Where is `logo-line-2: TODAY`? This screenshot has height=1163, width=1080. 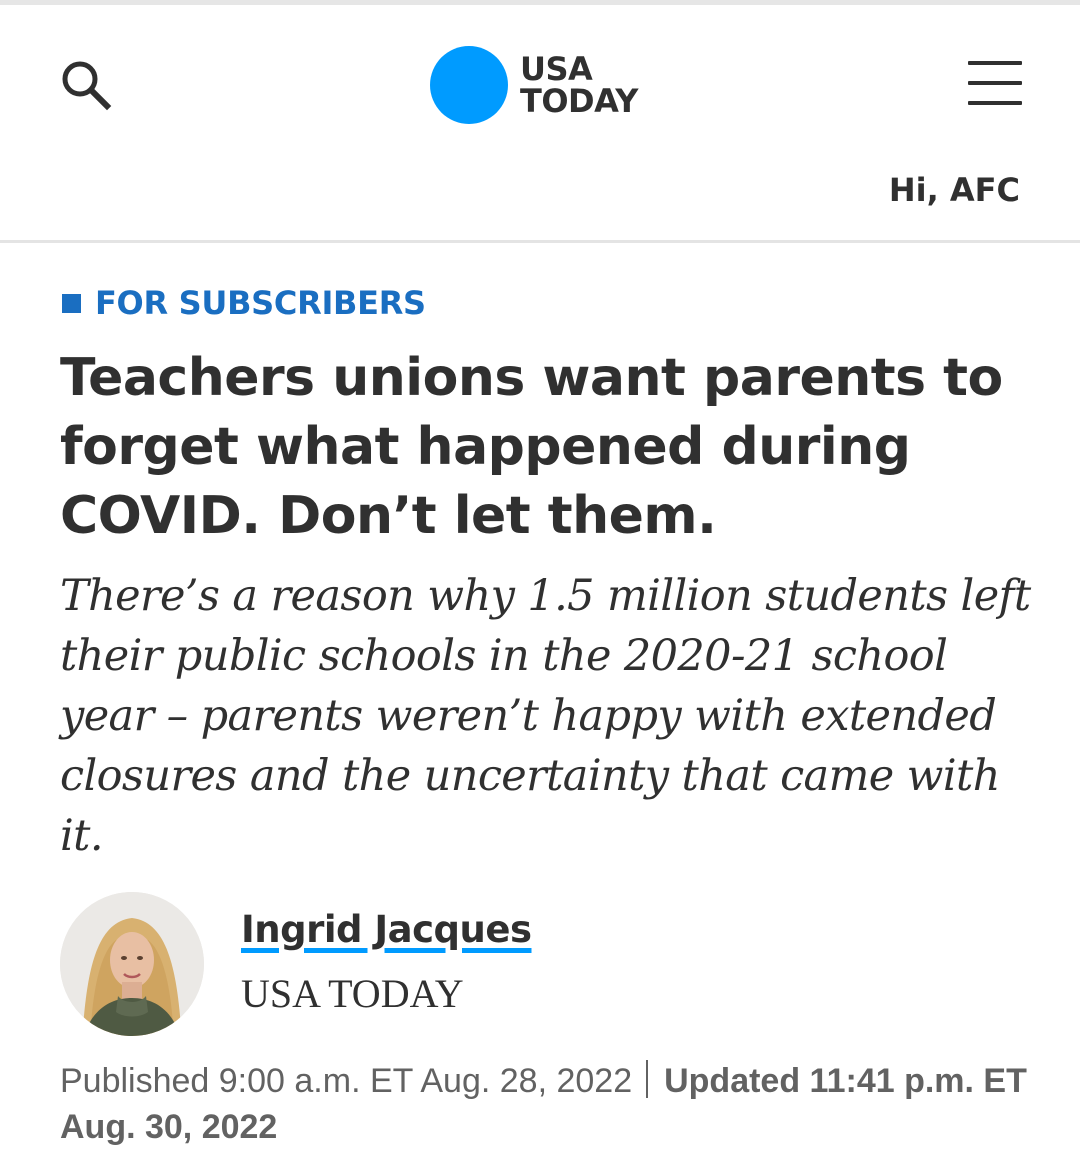
logo-line-2: TODAY is located at coordinates (579, 101).